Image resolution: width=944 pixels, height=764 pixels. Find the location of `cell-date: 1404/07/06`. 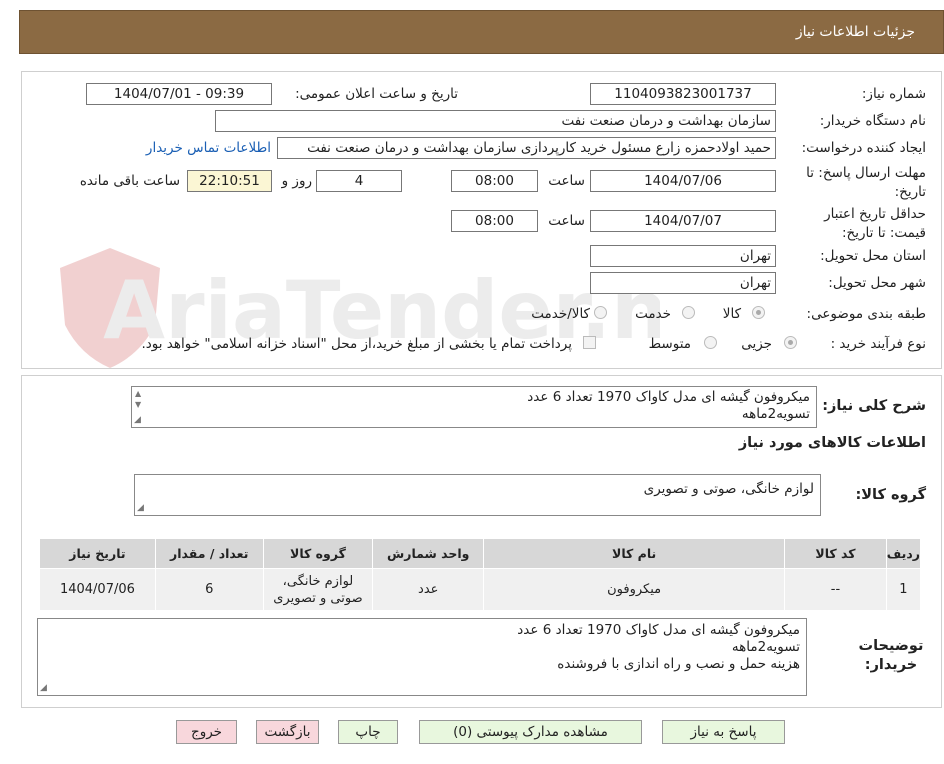

cell-date: 1404/07/06 is located at coordinates (97, 589).